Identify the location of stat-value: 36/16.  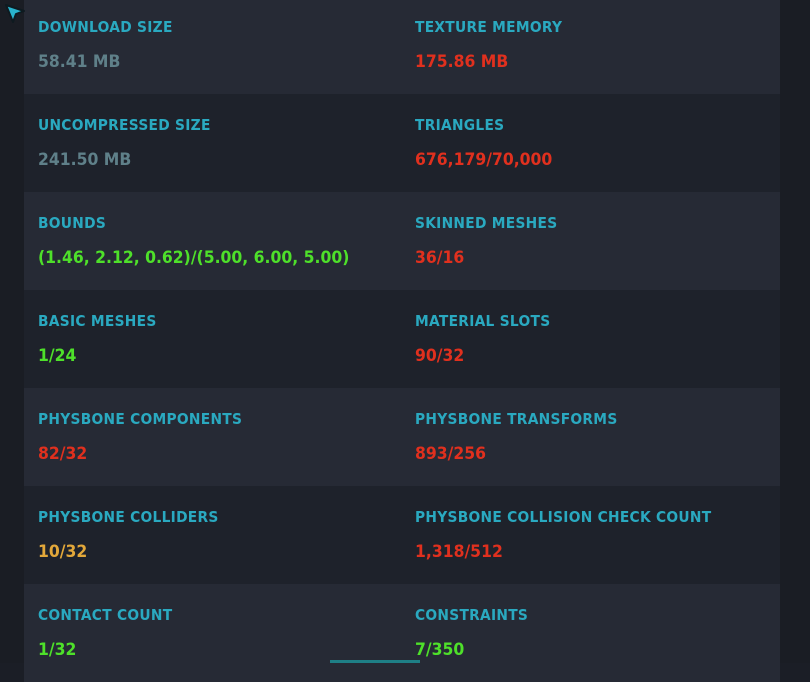
(440, 258).